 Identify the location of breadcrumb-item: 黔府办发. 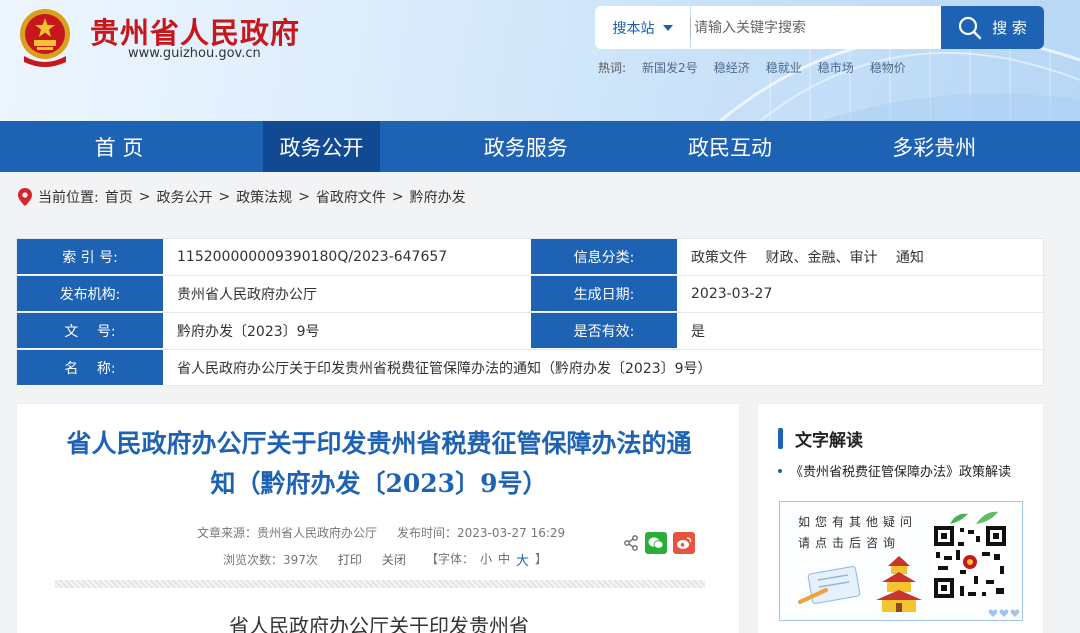
(438, 197).